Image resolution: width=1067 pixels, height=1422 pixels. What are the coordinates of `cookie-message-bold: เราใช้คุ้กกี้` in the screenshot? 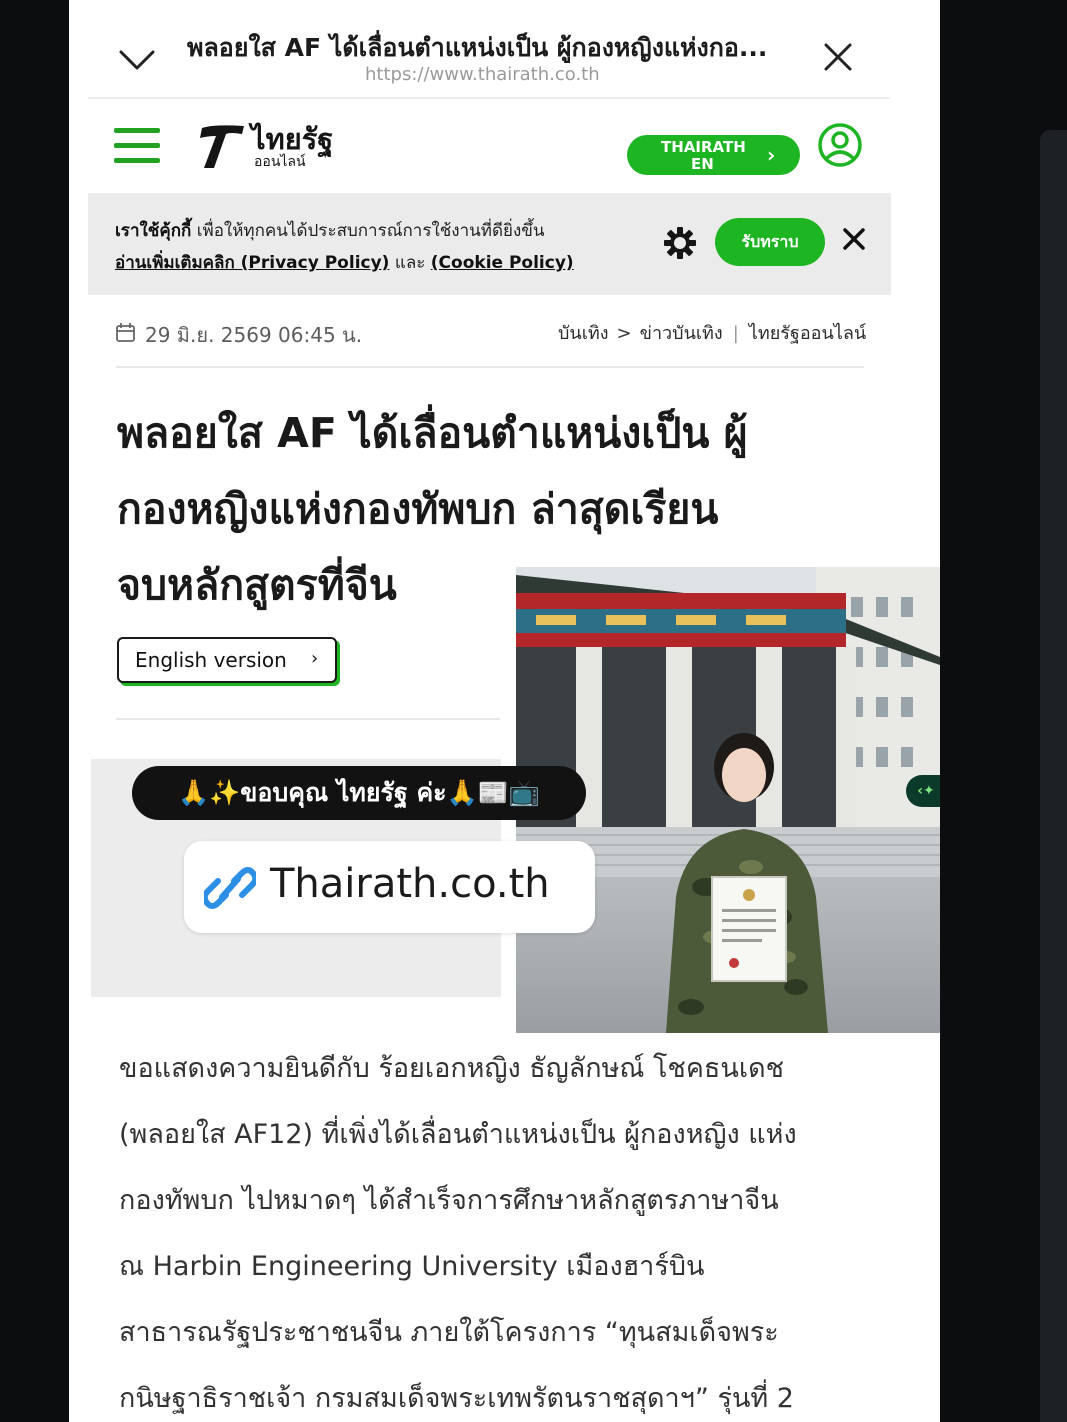 It's located at (153, 231).